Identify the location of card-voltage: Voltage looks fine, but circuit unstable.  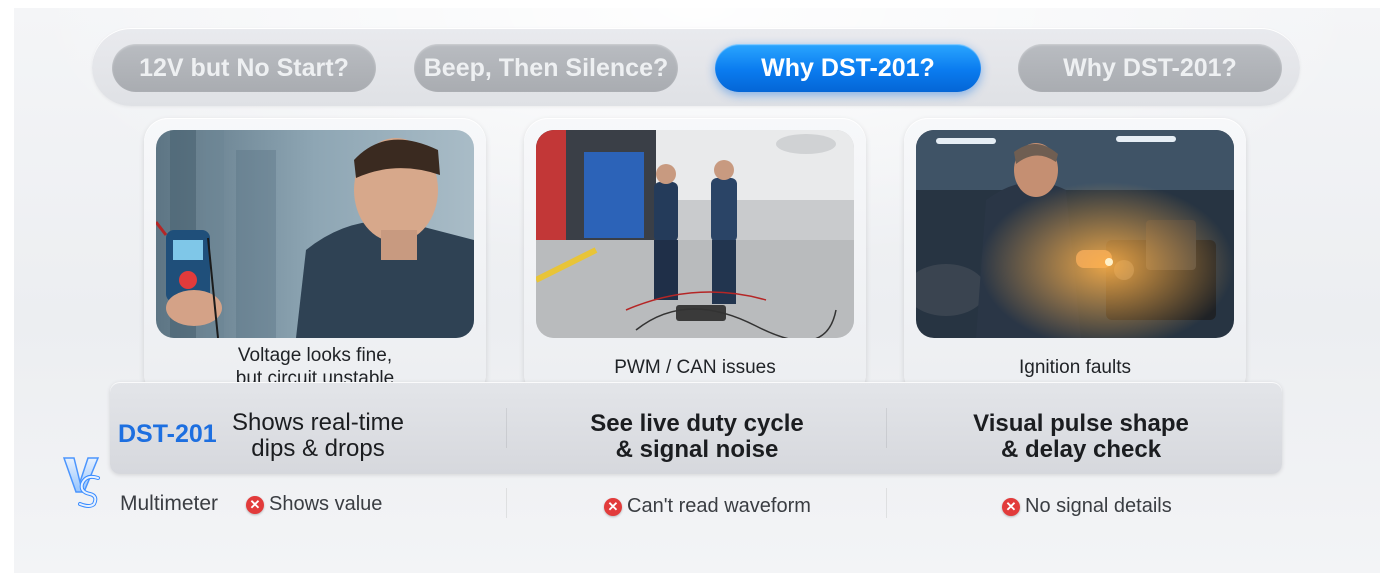
(315, 258).